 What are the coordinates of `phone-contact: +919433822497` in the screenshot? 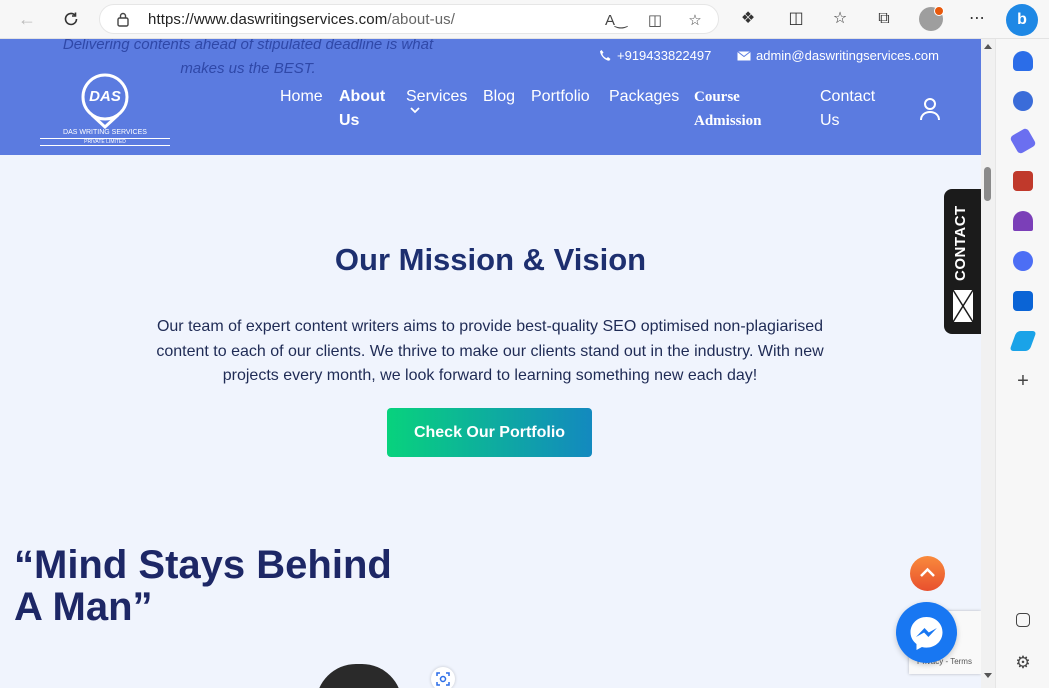 It's located at (655, 55).